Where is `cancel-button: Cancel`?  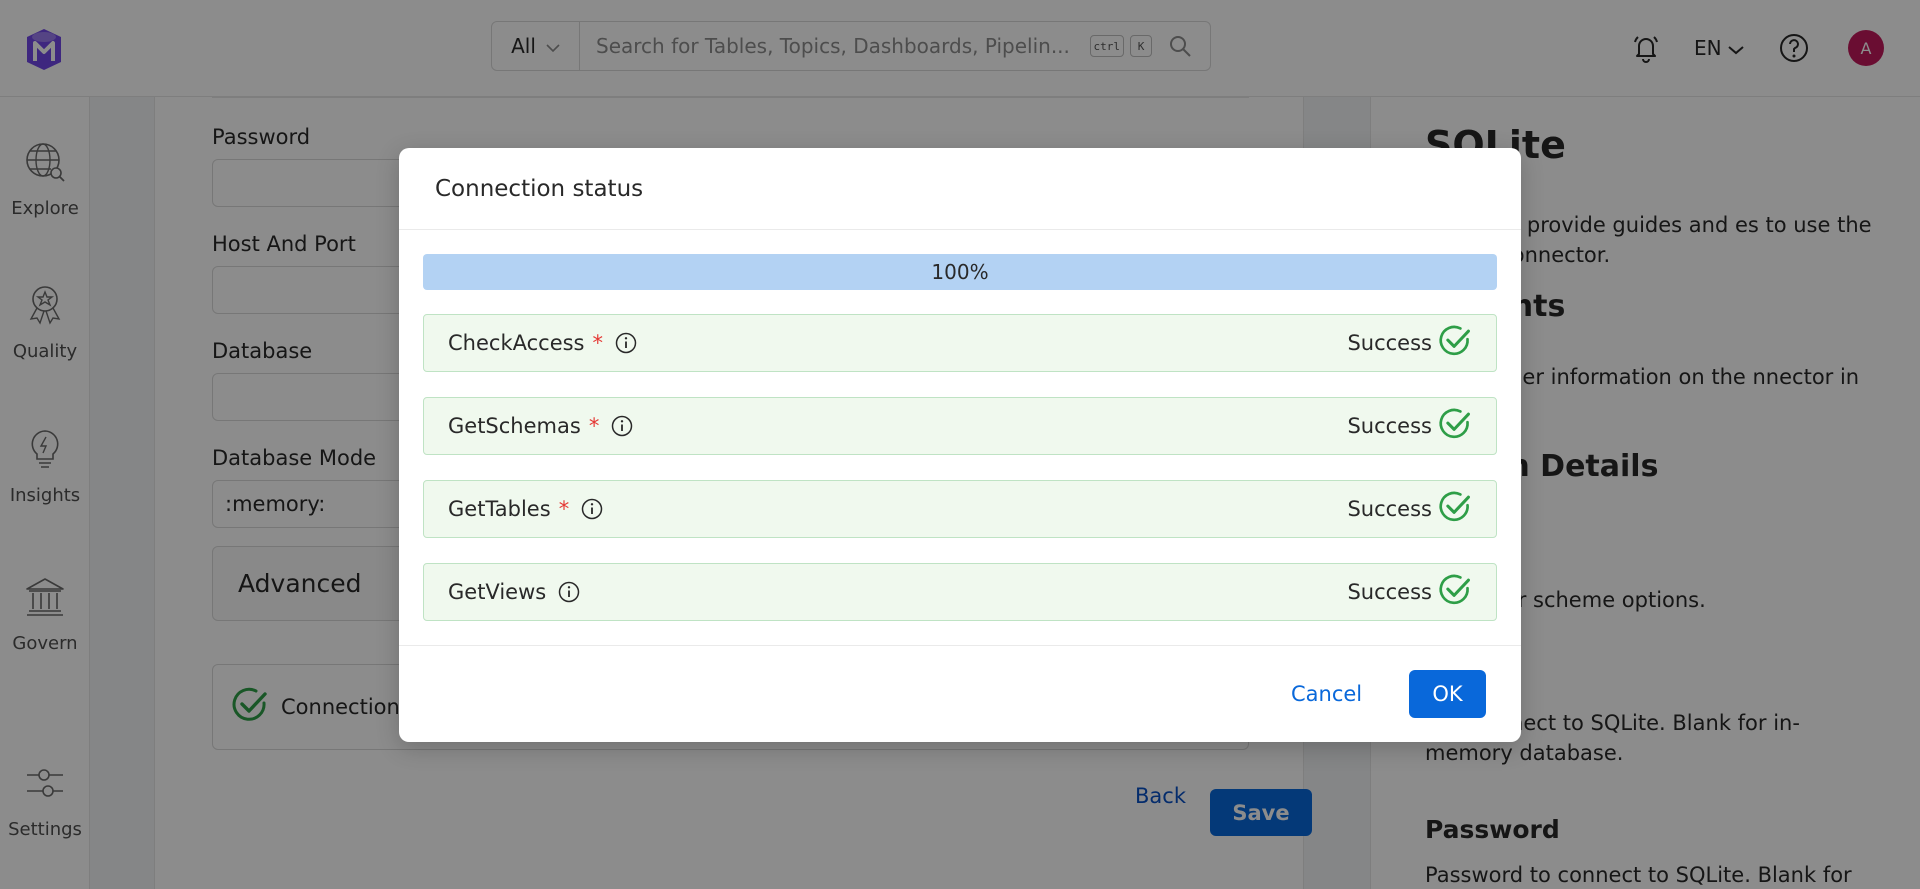
cancel-button: Cancel is located at coordinates (1326, 694).